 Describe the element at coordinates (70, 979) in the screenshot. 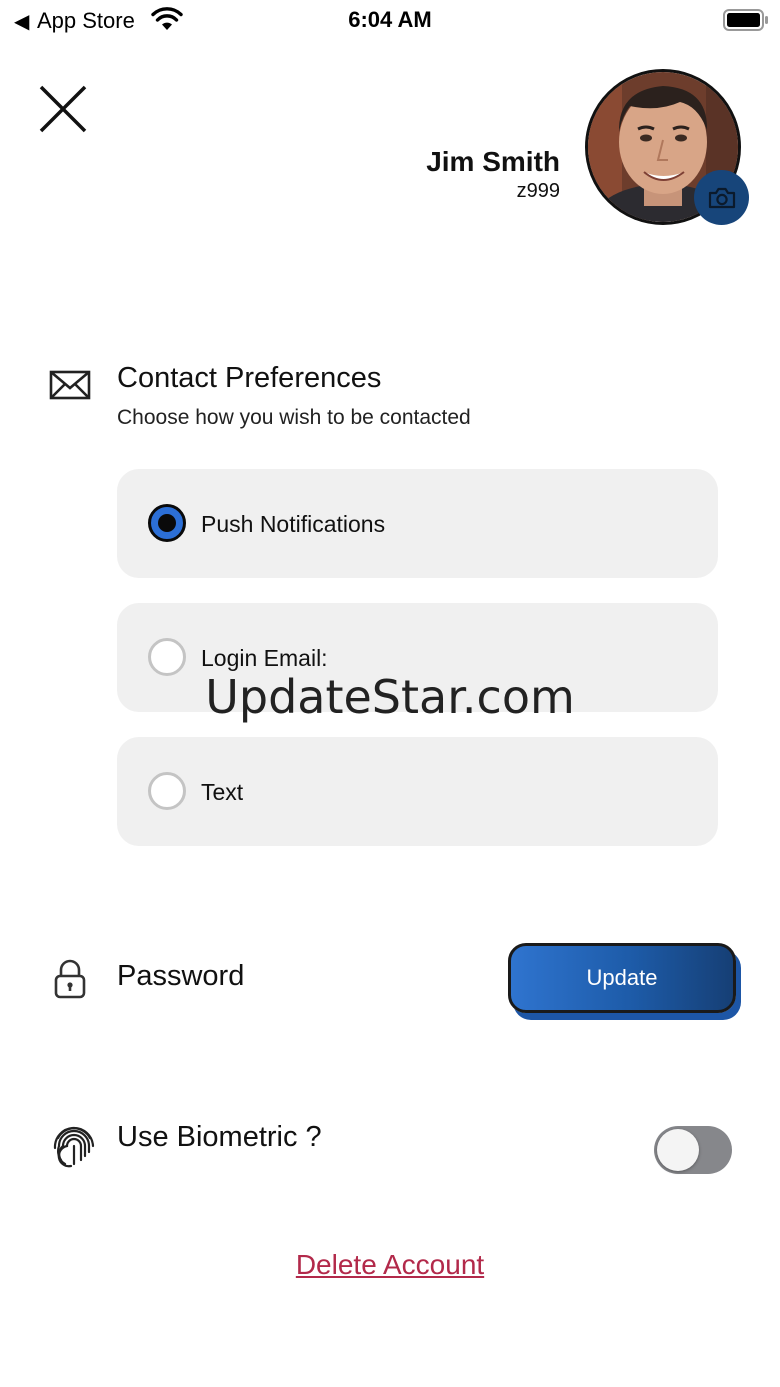

I see `lock-icon` at that location.